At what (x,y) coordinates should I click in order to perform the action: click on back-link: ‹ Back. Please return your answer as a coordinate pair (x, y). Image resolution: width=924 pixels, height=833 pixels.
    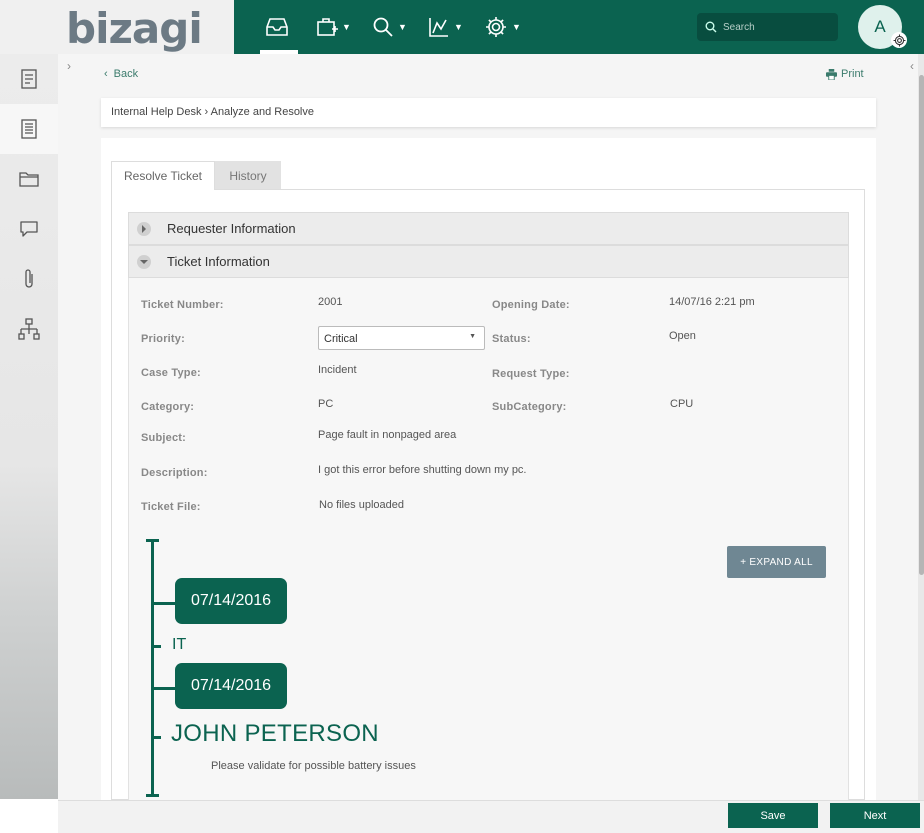
    Looking at the image, I should click on (121, 74).